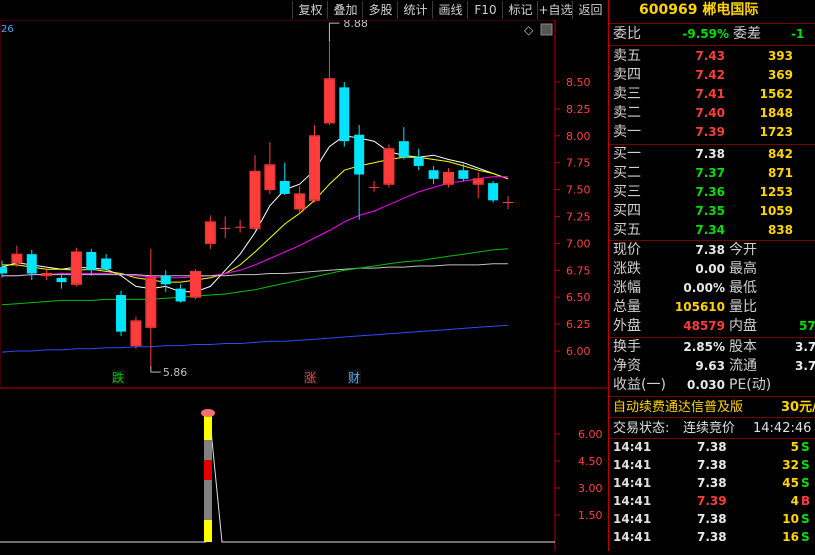 This screenshot has width=815, height=555. Describe the element at coordinates (712, 501) in the screenshot. I see `trade-price: 7.39` at that location.